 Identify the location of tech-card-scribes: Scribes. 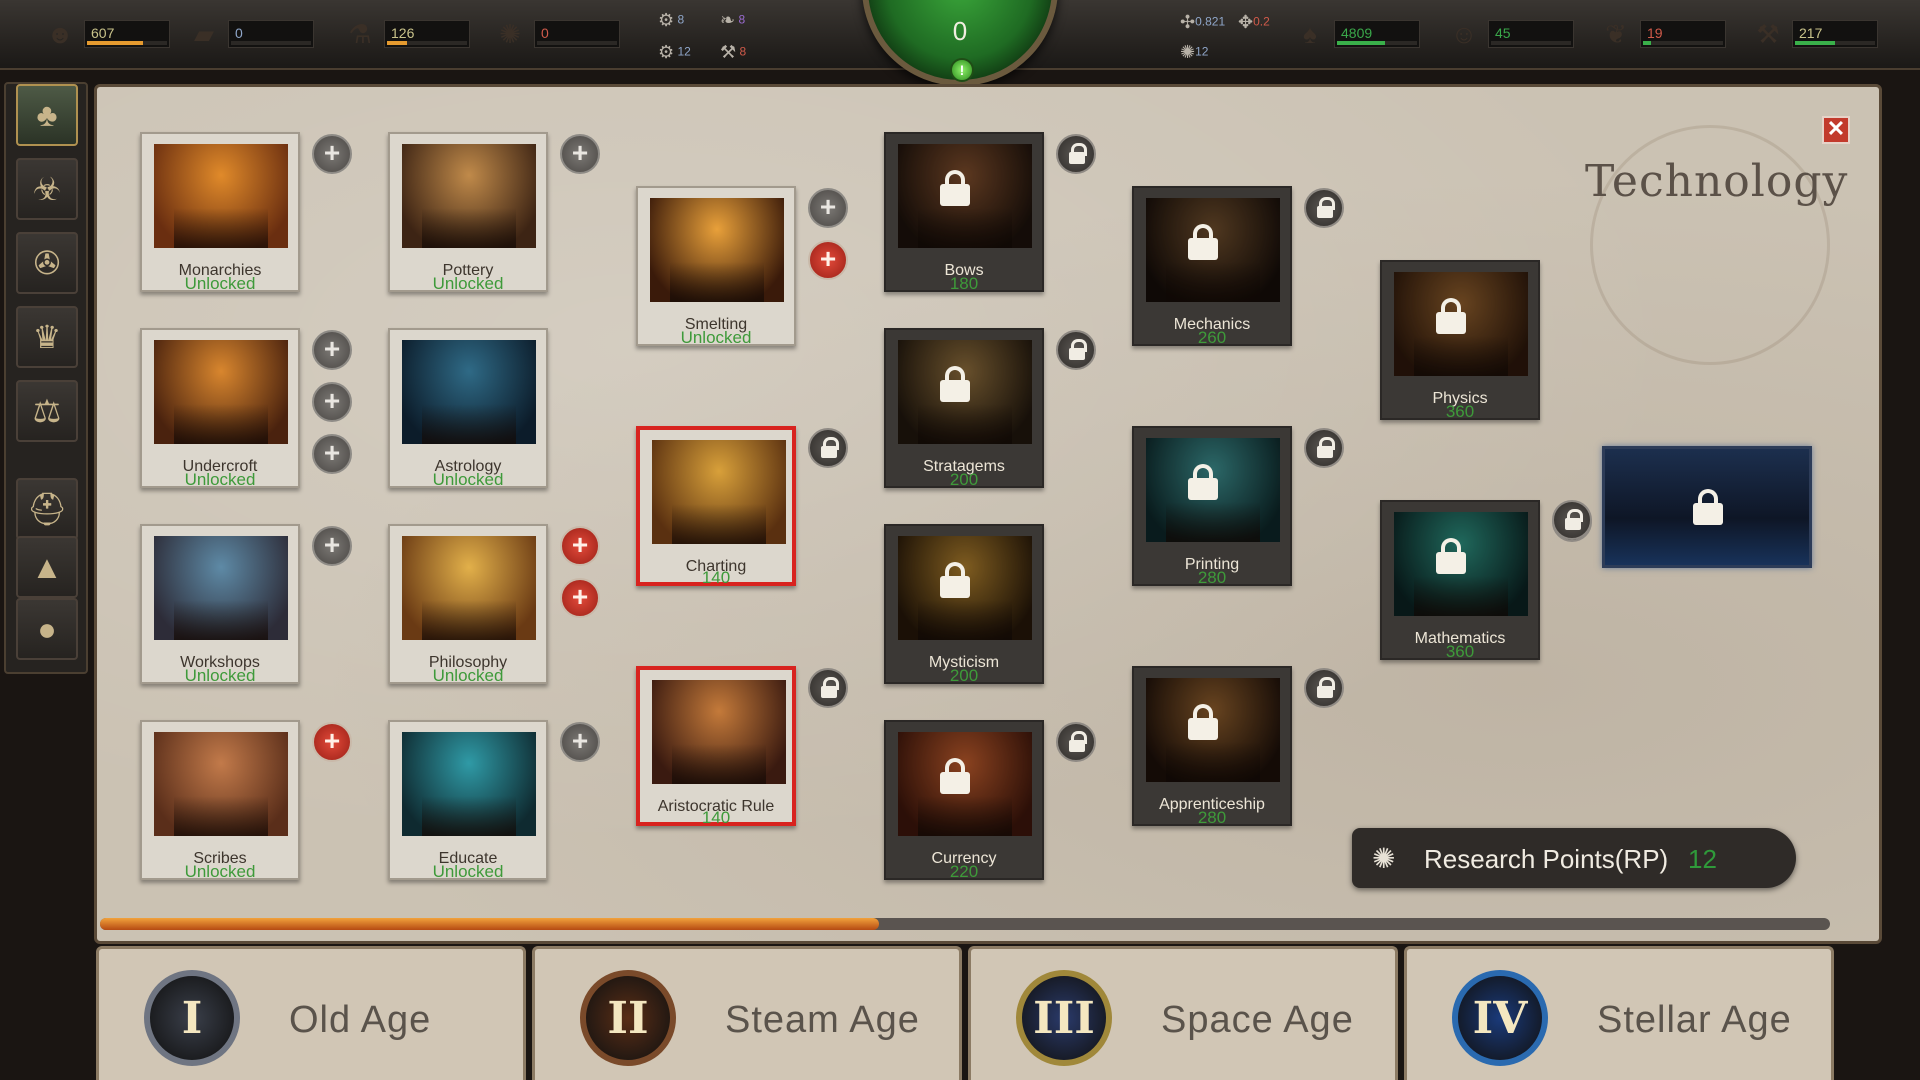
(220, 800).